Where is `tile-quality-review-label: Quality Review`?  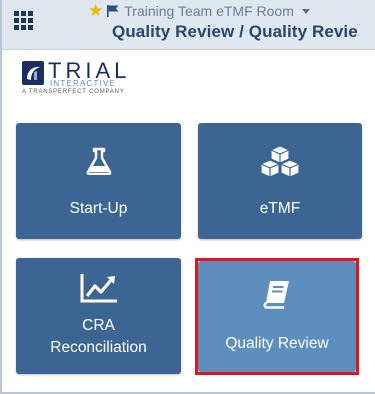
tile-quality-review-label: Quality Review is located at coordinates (277, 343).